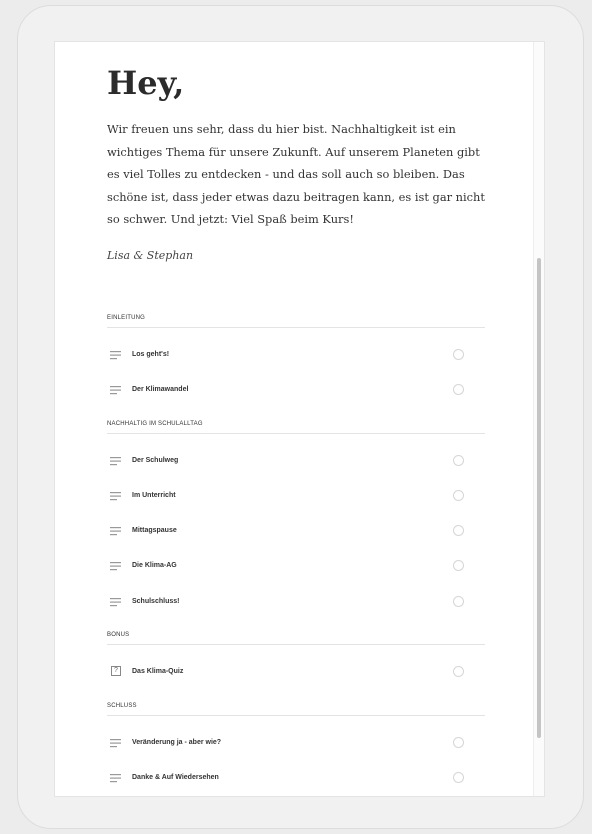 This screenshot has height=834, width=592. I want to click on lesson-label: Mittagspause, so click(154, 530).